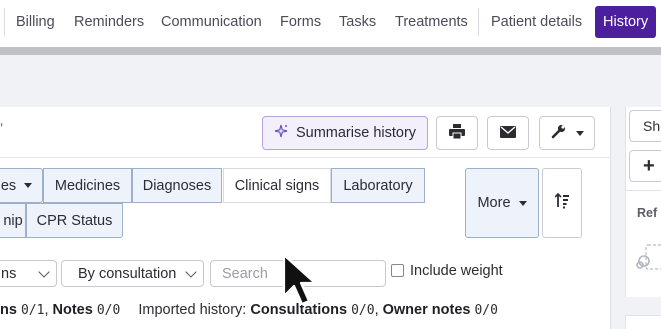 The width and height of the screenshot is (661, 329). I want to click on wrench-icon, so click(558, 133).